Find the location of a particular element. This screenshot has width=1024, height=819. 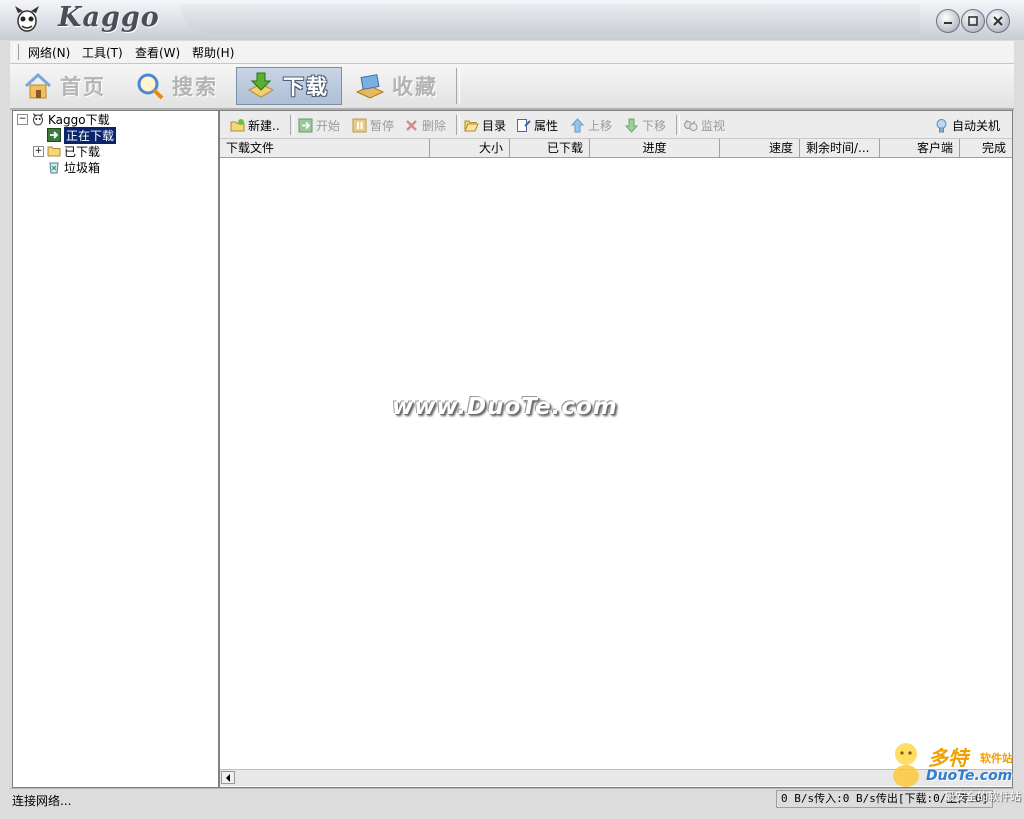

column-filename: 下载文件 is located at coordinates (325, 148).